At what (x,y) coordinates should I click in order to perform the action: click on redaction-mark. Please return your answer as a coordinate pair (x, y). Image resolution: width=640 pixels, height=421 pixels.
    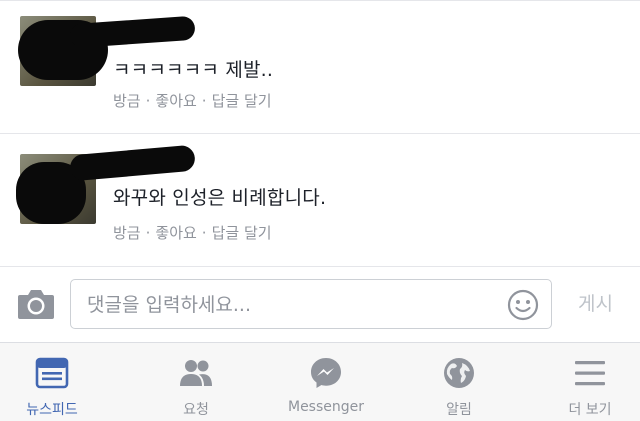
    Looking at the image, I should click on (132, 163).